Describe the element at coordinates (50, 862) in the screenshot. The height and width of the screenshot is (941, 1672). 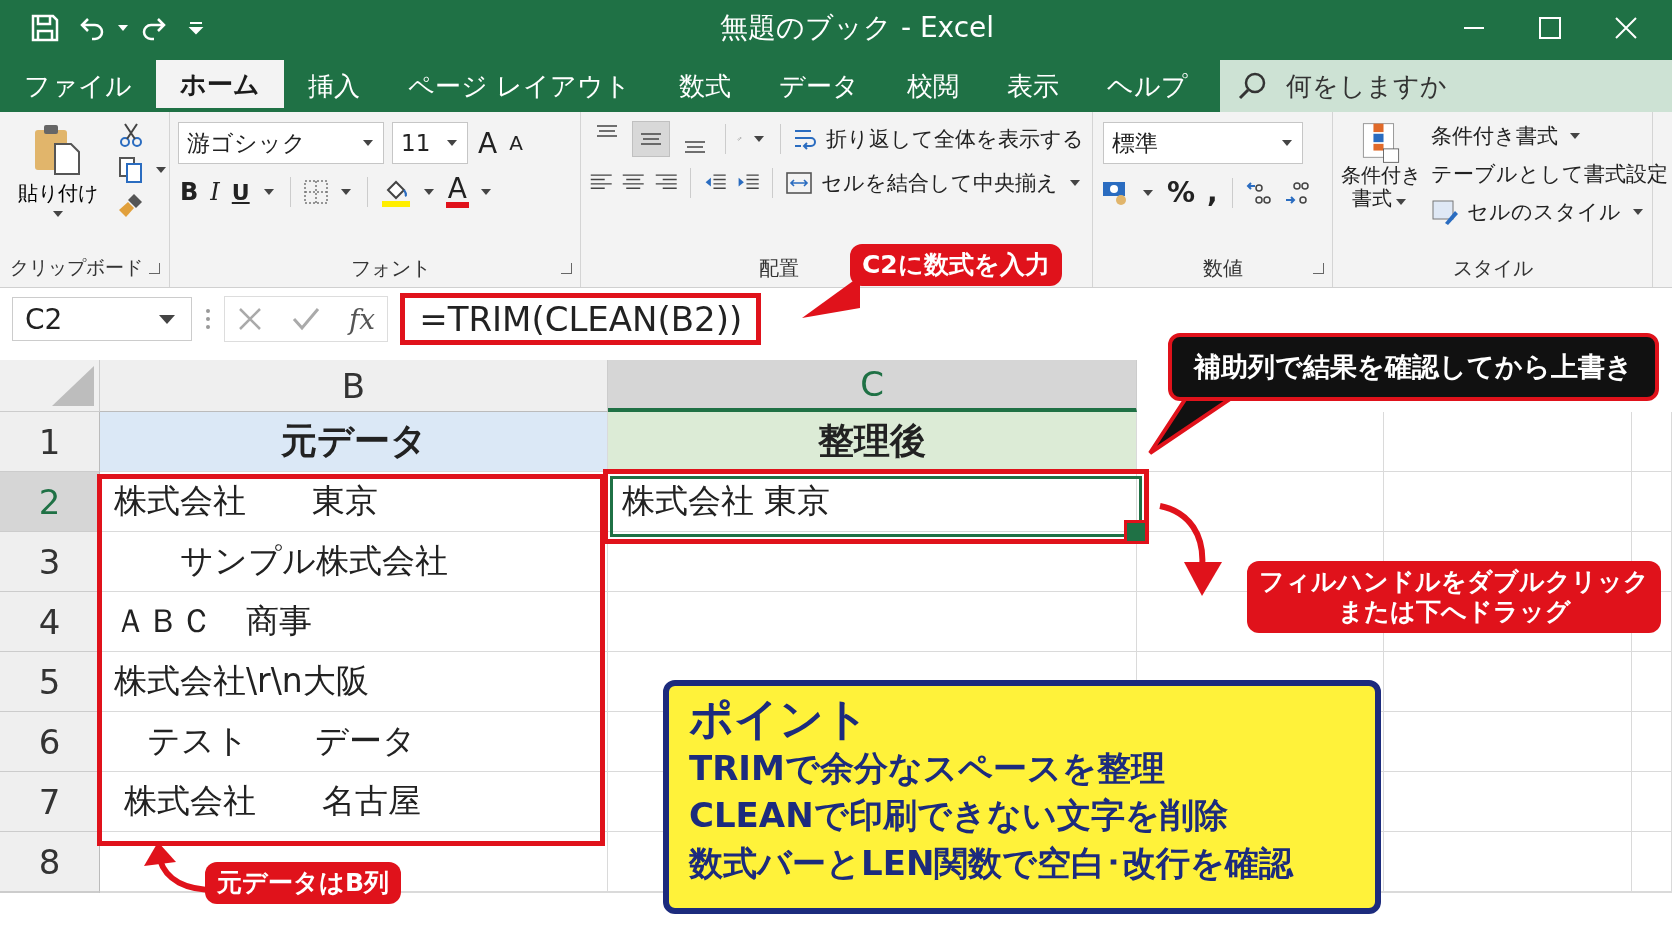
I see `row-header: 8` at that location.